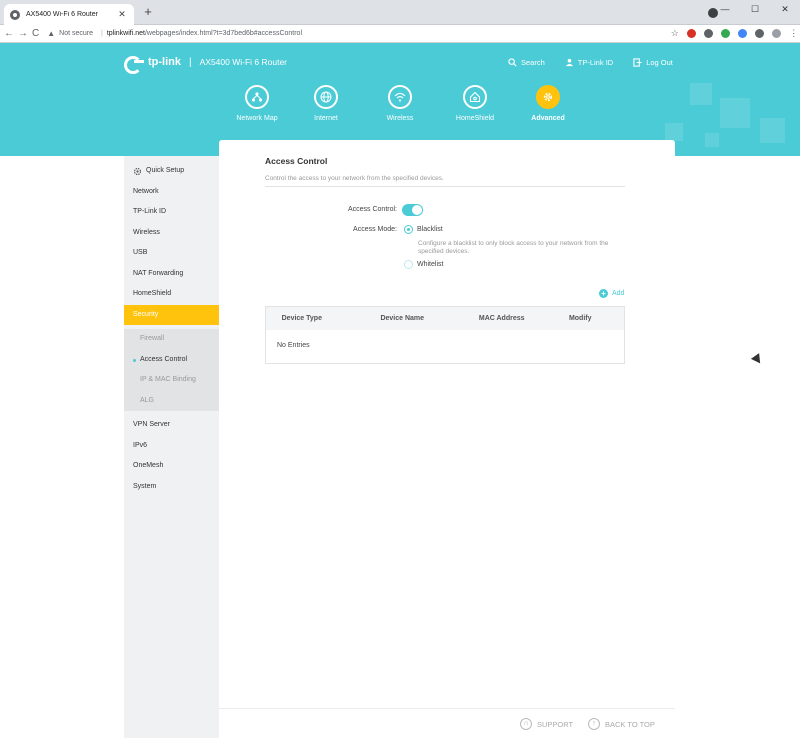  What do you see at coordinates (171, 380) in the screenshot?
I see `sidebar-subitem-ip-mac-binding: IP & MAC Binding` at bounding box center [171, 380].